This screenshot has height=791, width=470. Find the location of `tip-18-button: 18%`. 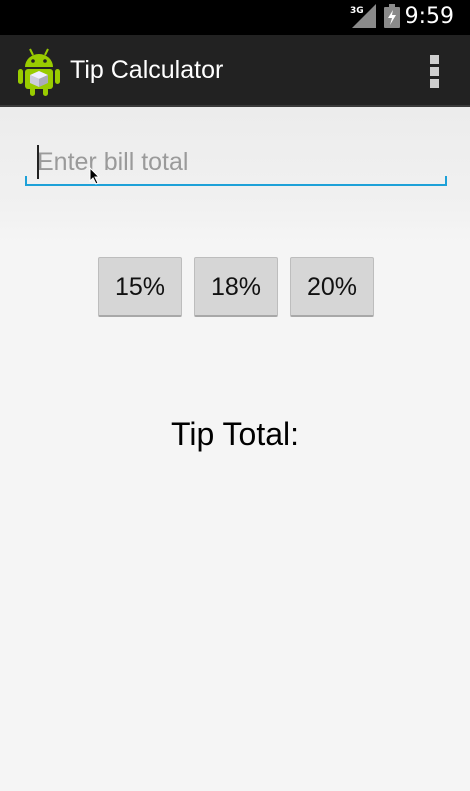

tip-18-button: 18% is located at coordinates (236, 287).